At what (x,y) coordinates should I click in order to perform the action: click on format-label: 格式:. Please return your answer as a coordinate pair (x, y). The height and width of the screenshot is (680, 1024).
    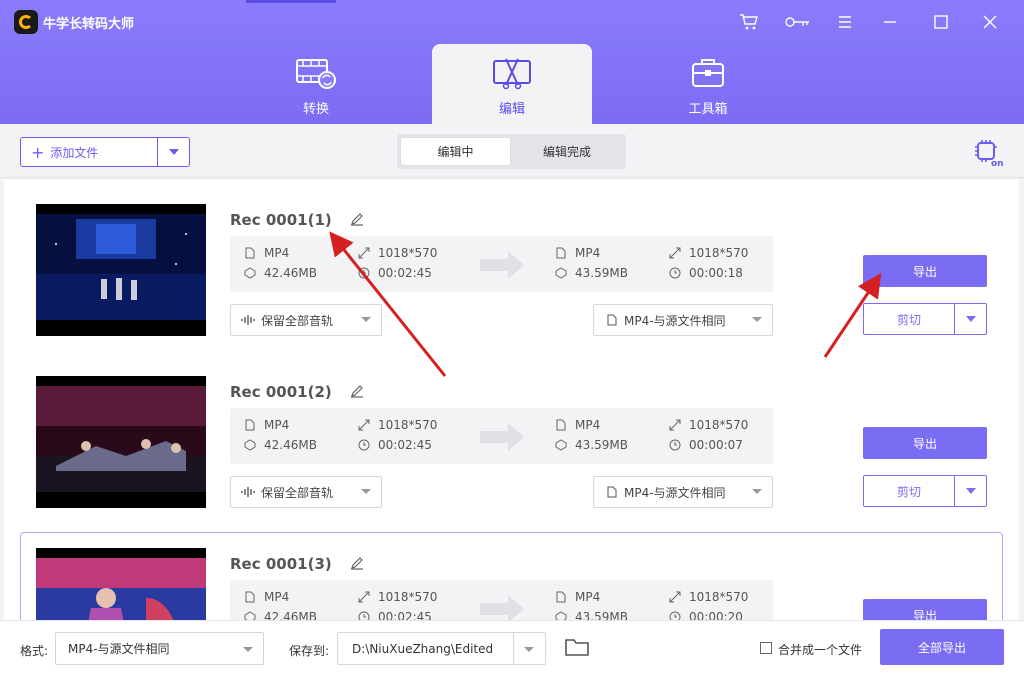
    Looking at the image, I should click on (34, 651).